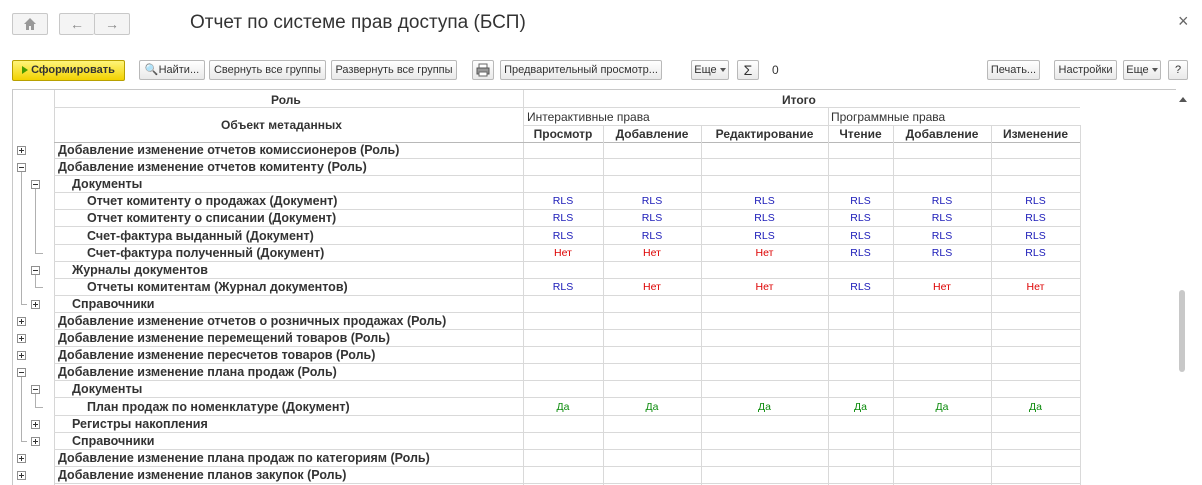 The image size is (1202, 485). Describe the element at coordinates (547, 424) in the screenshot. I see `table-row: Регистры накопления` at that location.